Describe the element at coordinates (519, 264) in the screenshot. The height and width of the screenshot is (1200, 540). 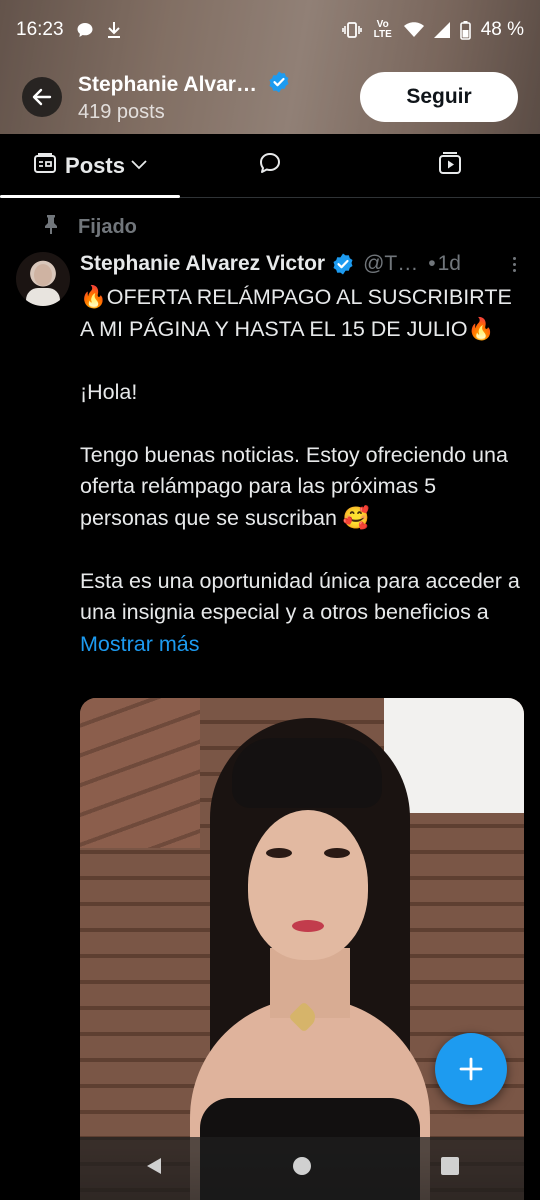
I see `more-options-icon` at that location.